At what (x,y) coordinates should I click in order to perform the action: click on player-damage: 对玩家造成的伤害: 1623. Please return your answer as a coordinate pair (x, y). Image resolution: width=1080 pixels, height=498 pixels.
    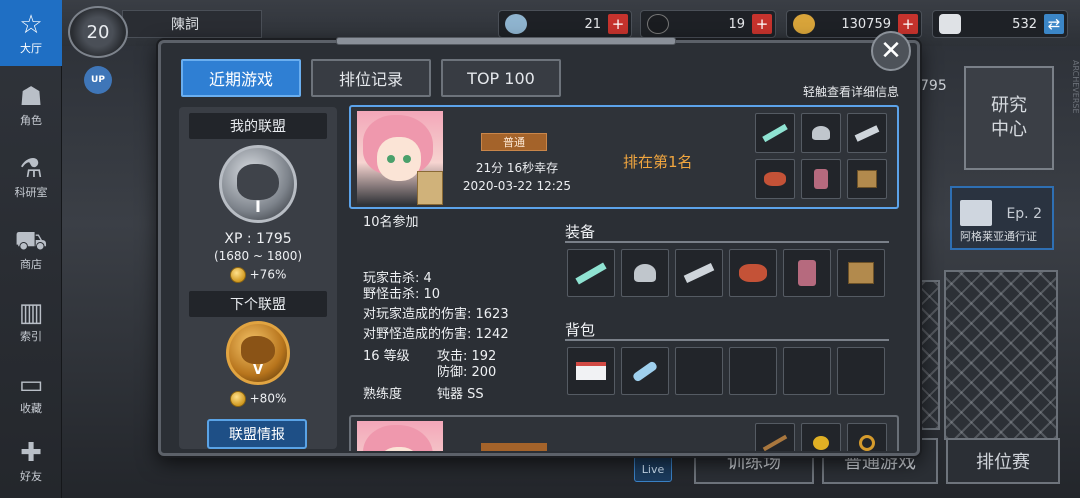
    Looking at the image, I should click on (436, 314).